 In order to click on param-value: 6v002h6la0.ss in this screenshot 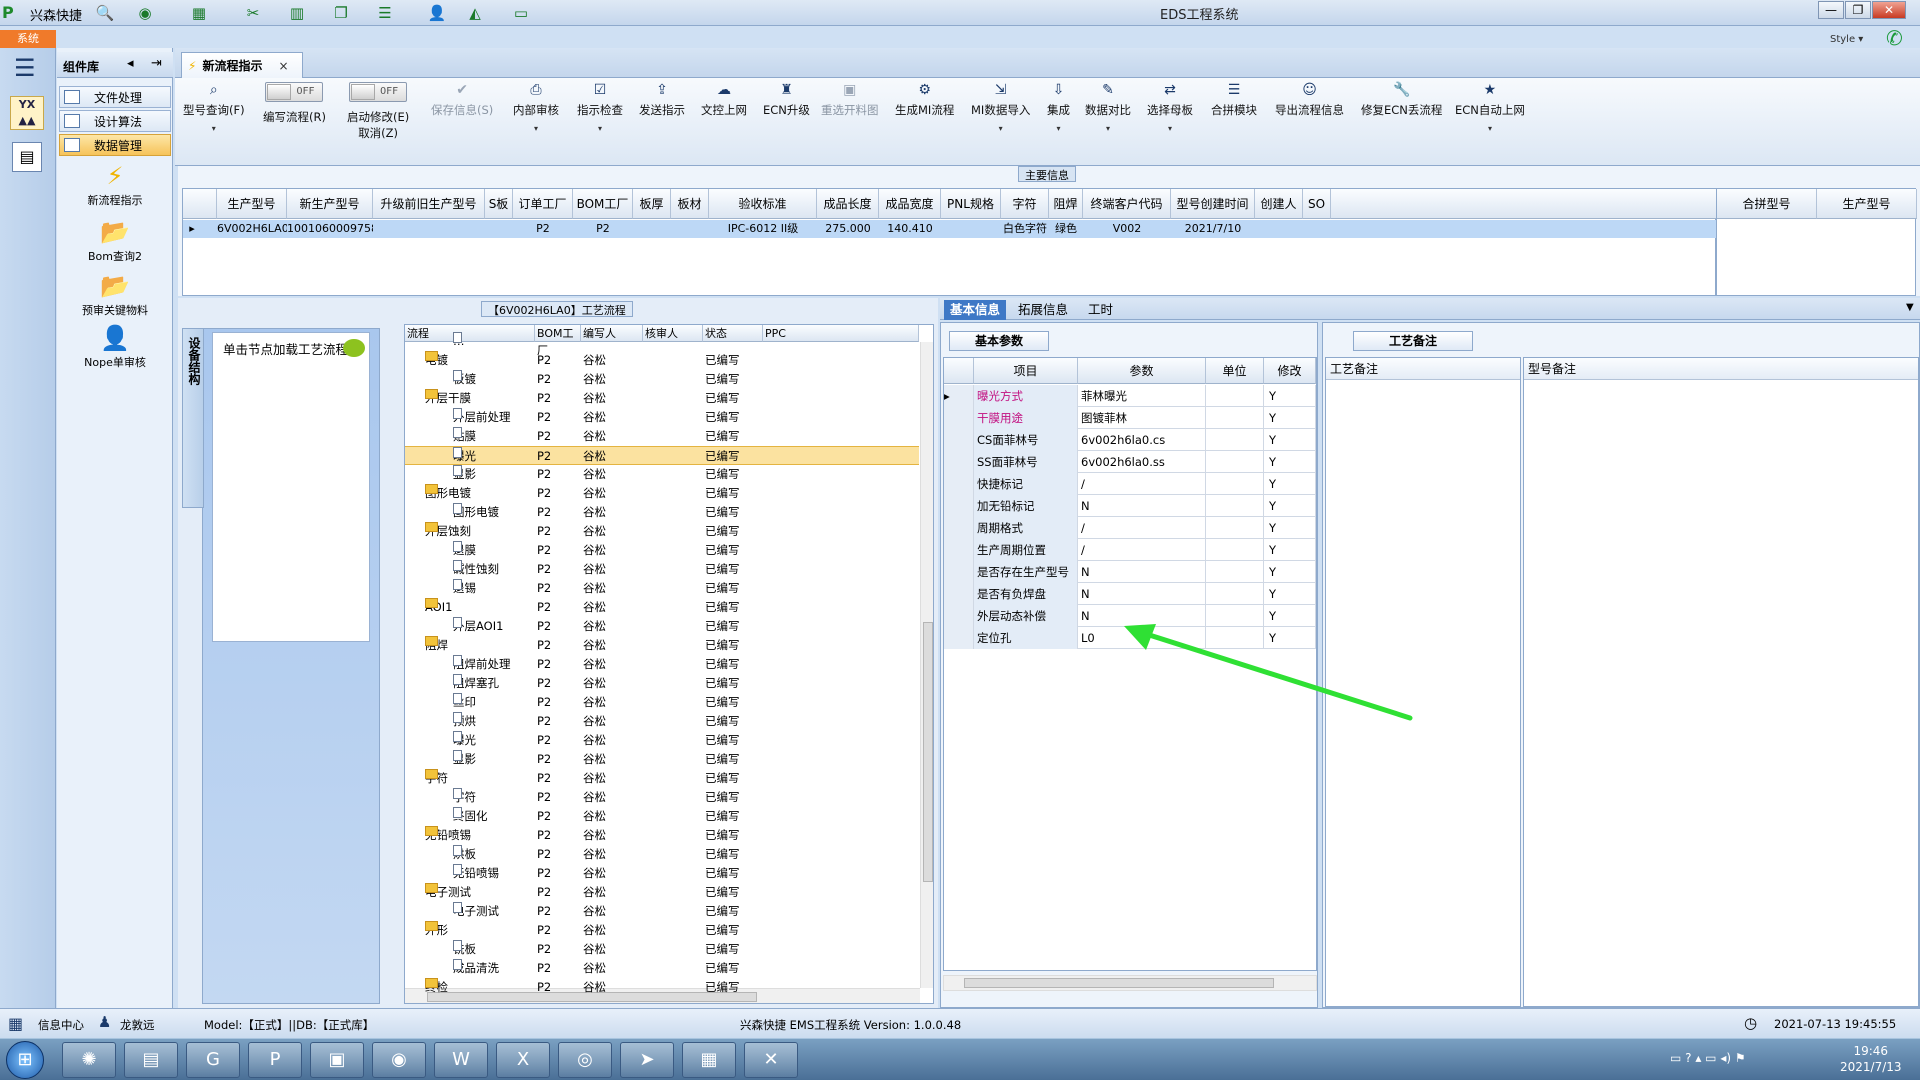, I will do `click(1142, 462)`.